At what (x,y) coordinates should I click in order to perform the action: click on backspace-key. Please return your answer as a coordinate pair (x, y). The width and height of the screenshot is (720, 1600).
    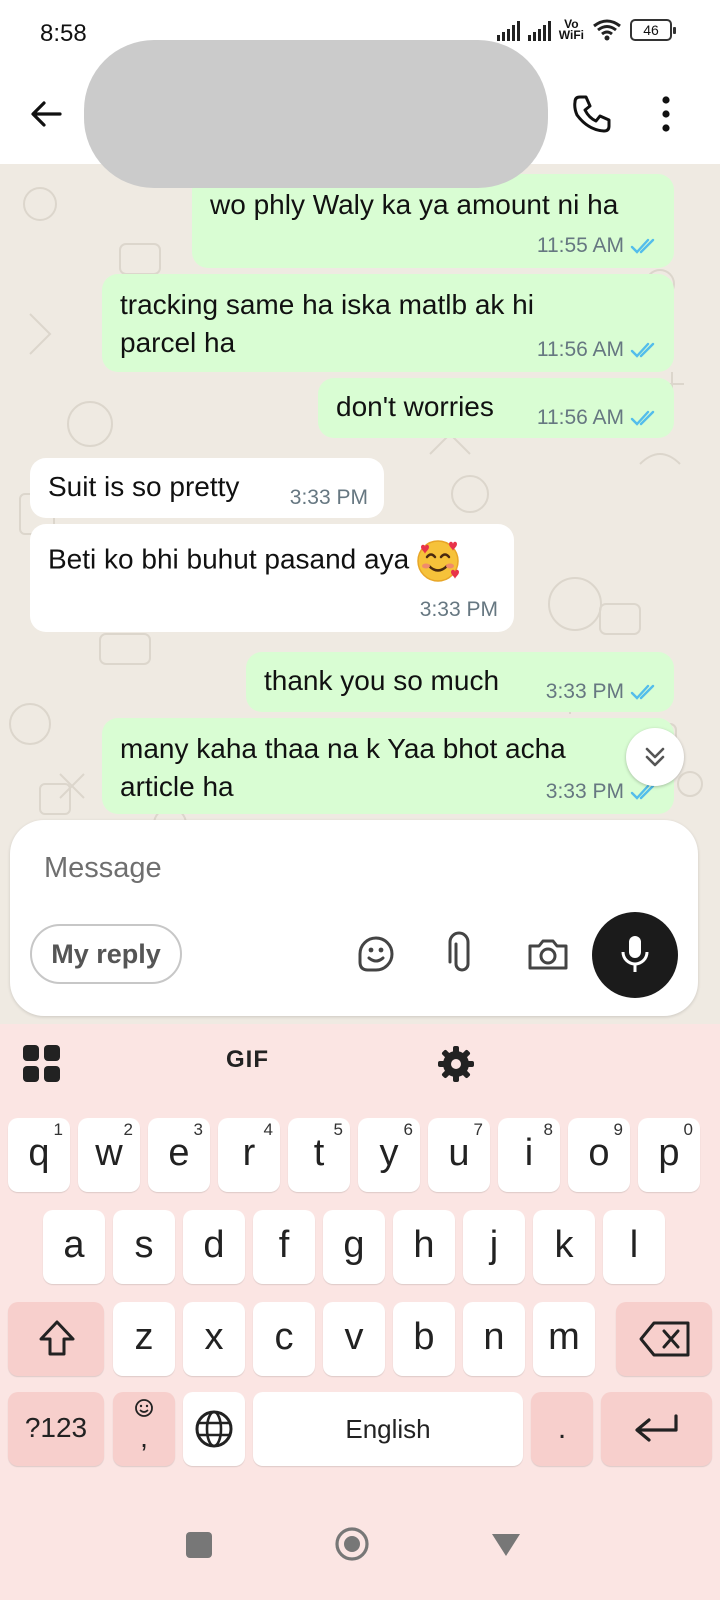
    Looking at the image, I should click on (664, 1339).